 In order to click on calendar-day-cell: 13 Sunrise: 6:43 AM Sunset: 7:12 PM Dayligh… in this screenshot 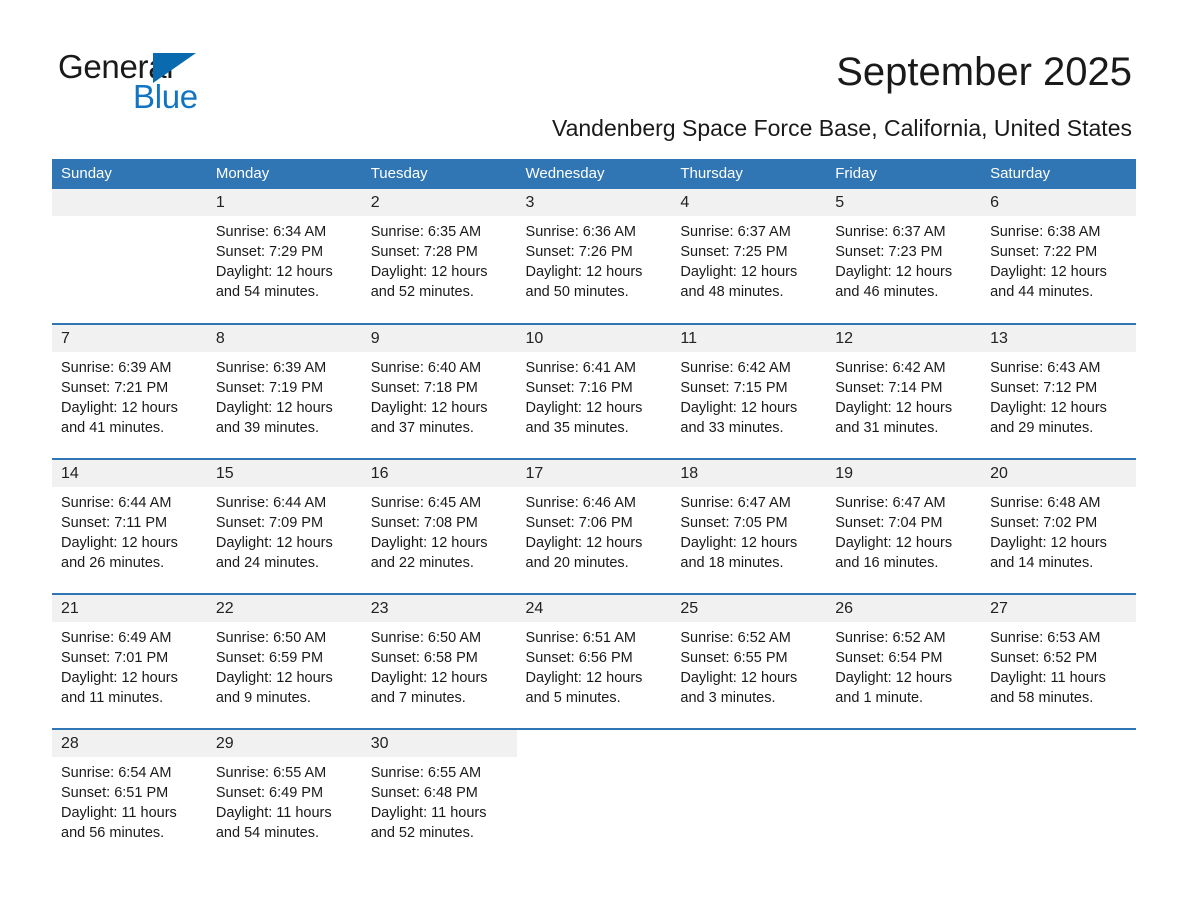, I will do `click(1058, 391)`.